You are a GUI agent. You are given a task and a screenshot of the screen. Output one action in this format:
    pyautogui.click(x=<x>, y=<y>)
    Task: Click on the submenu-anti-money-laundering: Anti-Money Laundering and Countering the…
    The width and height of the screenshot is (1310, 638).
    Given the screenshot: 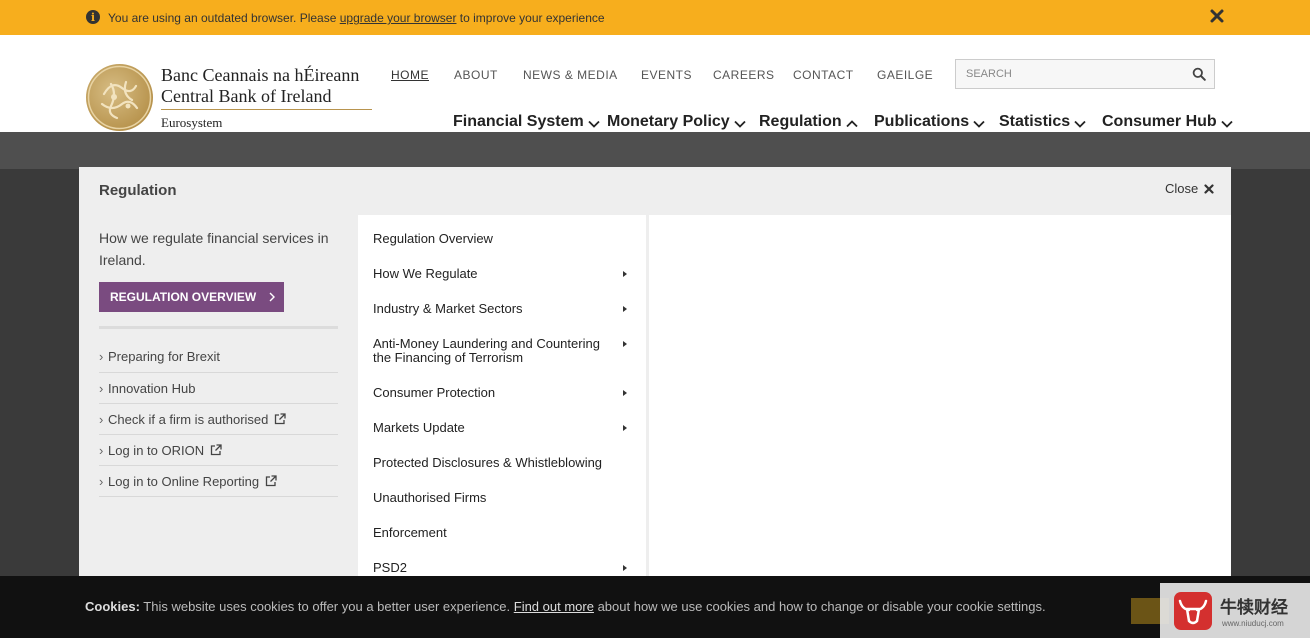 What is the action you would take?
    pyautogui.click(x=500, y=351)
    